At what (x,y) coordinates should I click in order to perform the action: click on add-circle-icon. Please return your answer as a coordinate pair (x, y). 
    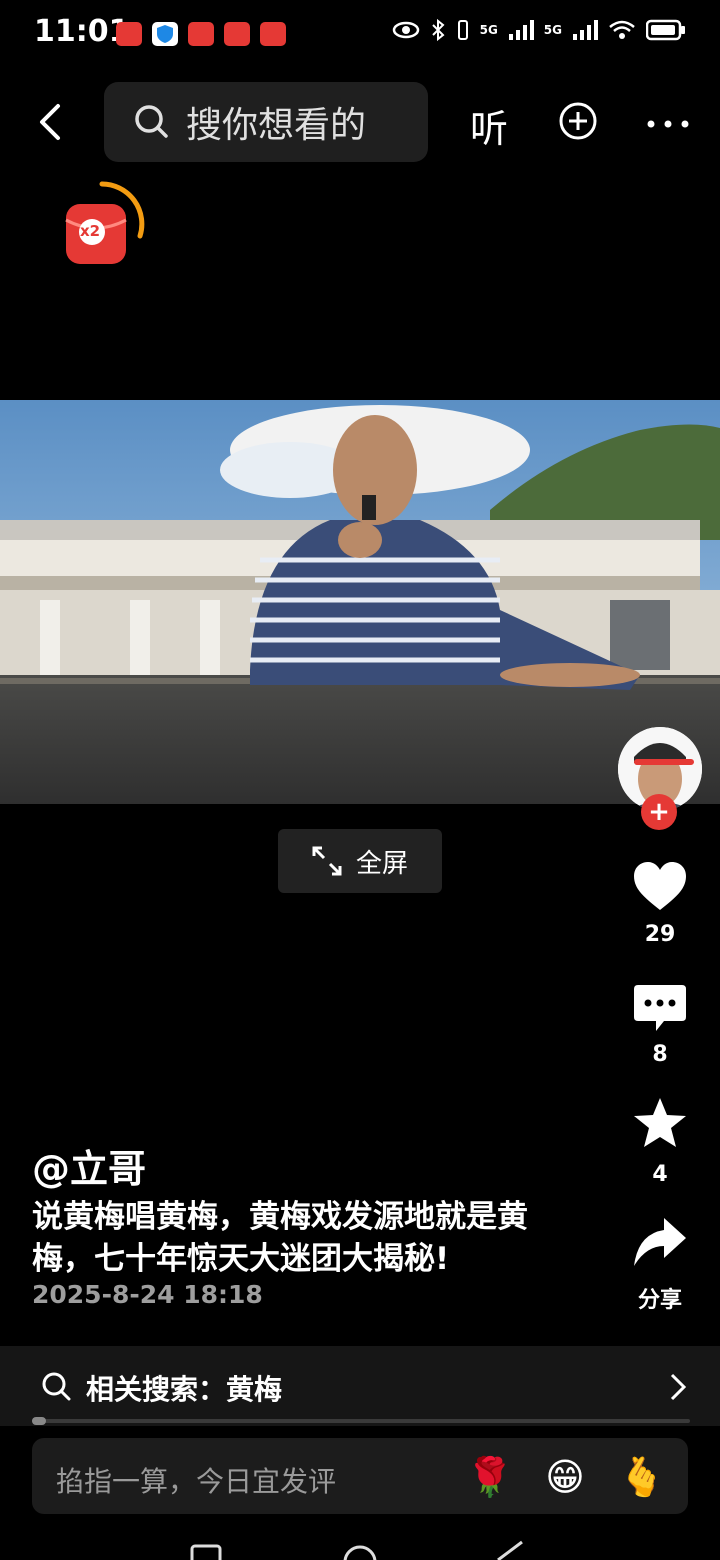
    Looking at the image, I should click on (578, 121).